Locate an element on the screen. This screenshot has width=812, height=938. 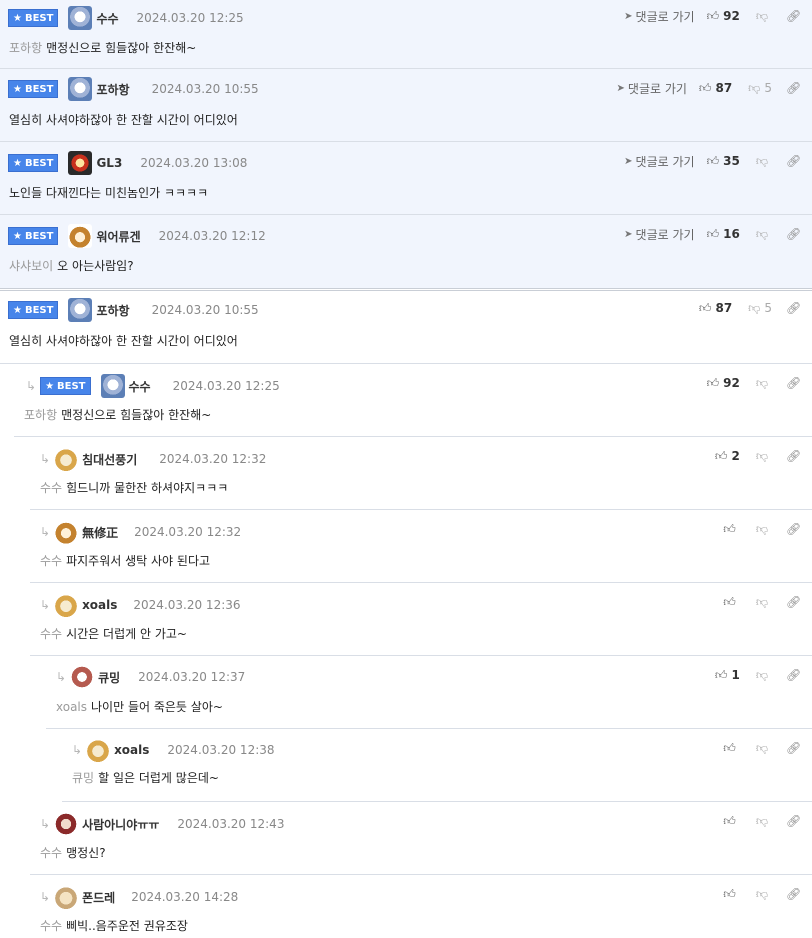
mention: 샤샤보이 is located at coordinates (31, 266).